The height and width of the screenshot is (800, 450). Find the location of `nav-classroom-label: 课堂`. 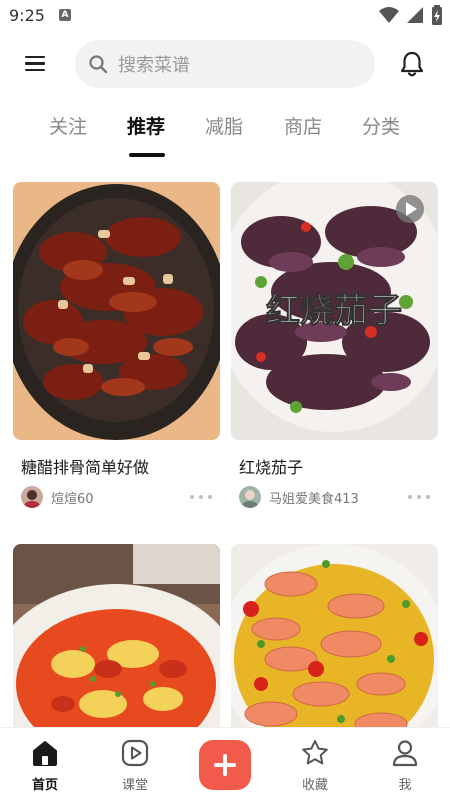

nav-classroom-label: 课堂 is located at coordinates (134, 785).